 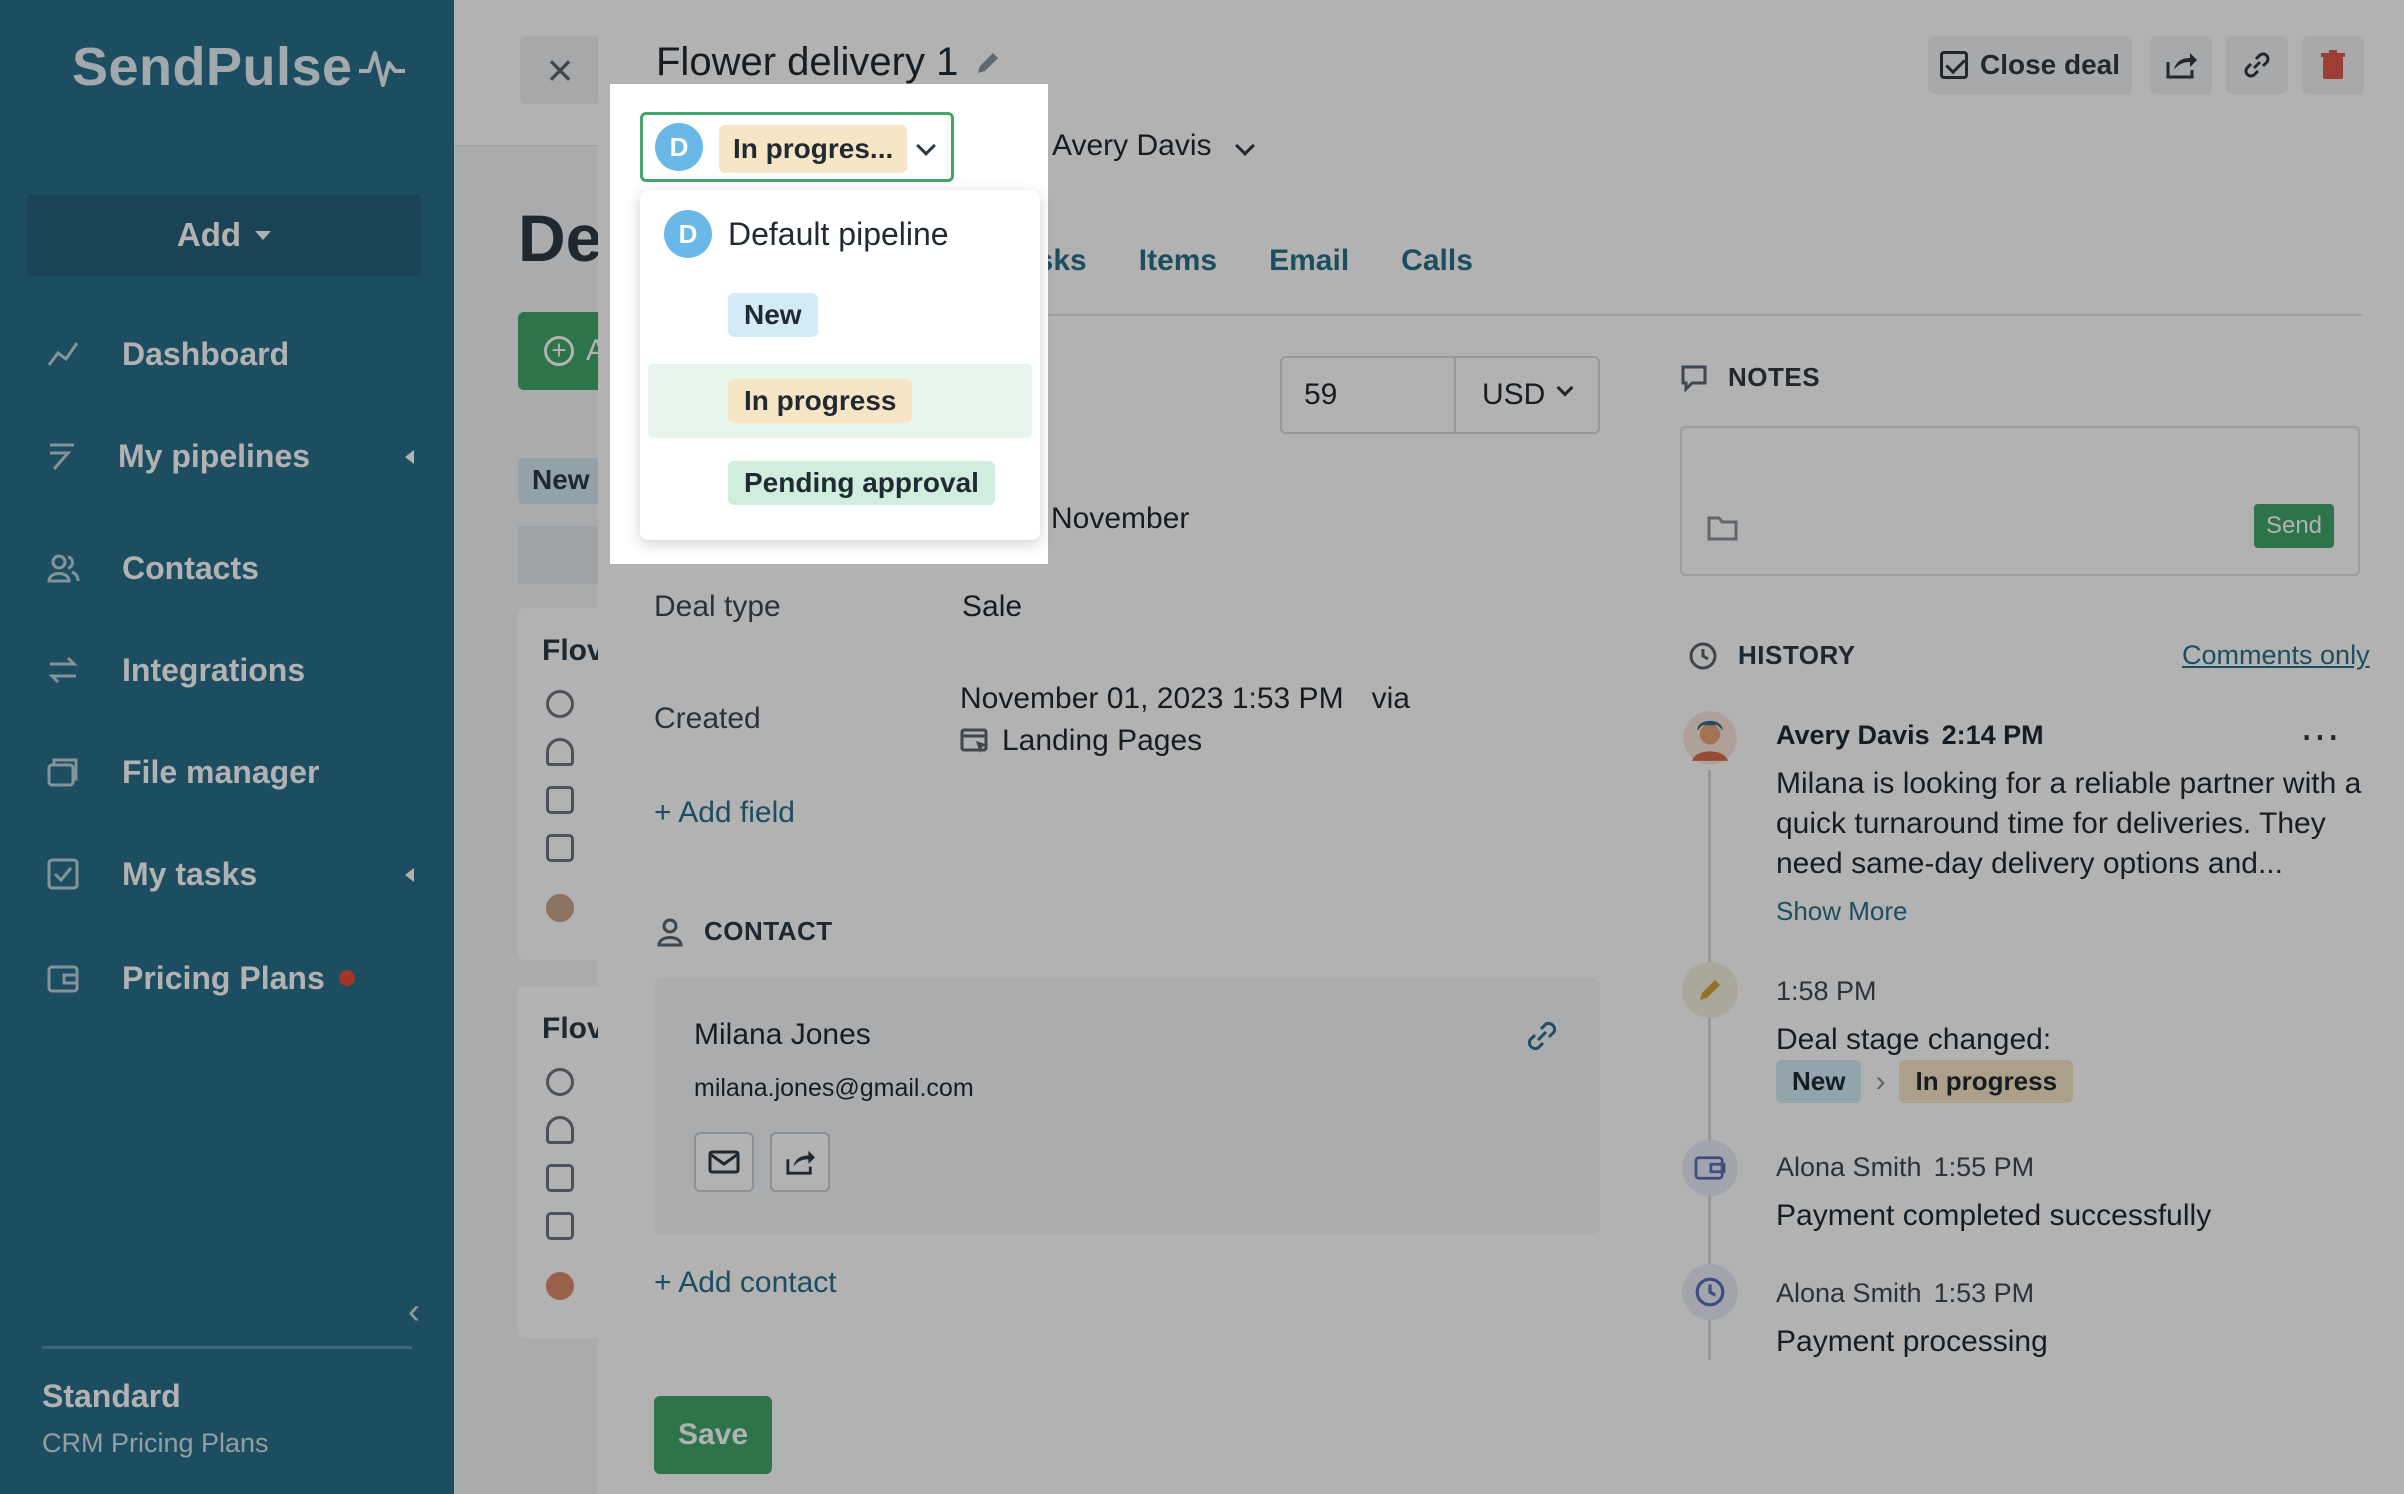 What do you see at coordinates (840, 315) in the screenshot?
I see `stage-option-new: New` at bounding box center [840, 315].